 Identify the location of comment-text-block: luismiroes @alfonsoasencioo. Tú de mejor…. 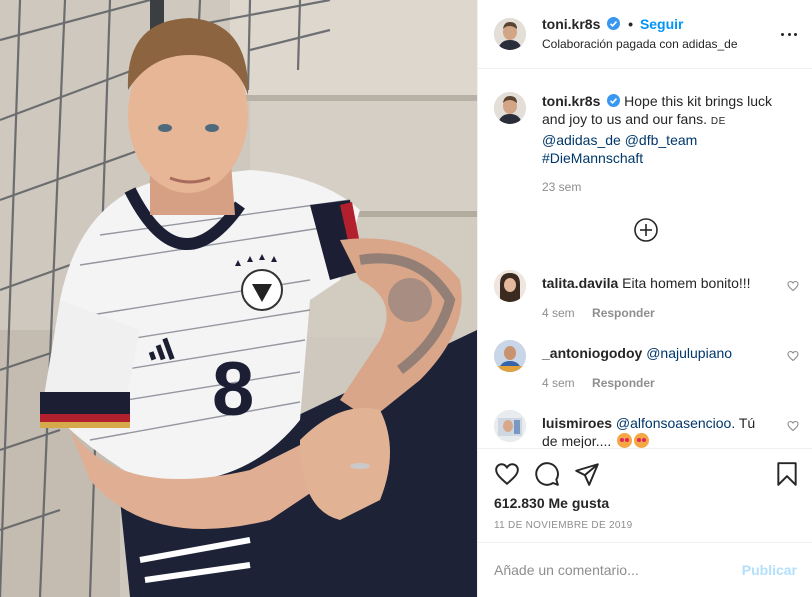
(652, 431).